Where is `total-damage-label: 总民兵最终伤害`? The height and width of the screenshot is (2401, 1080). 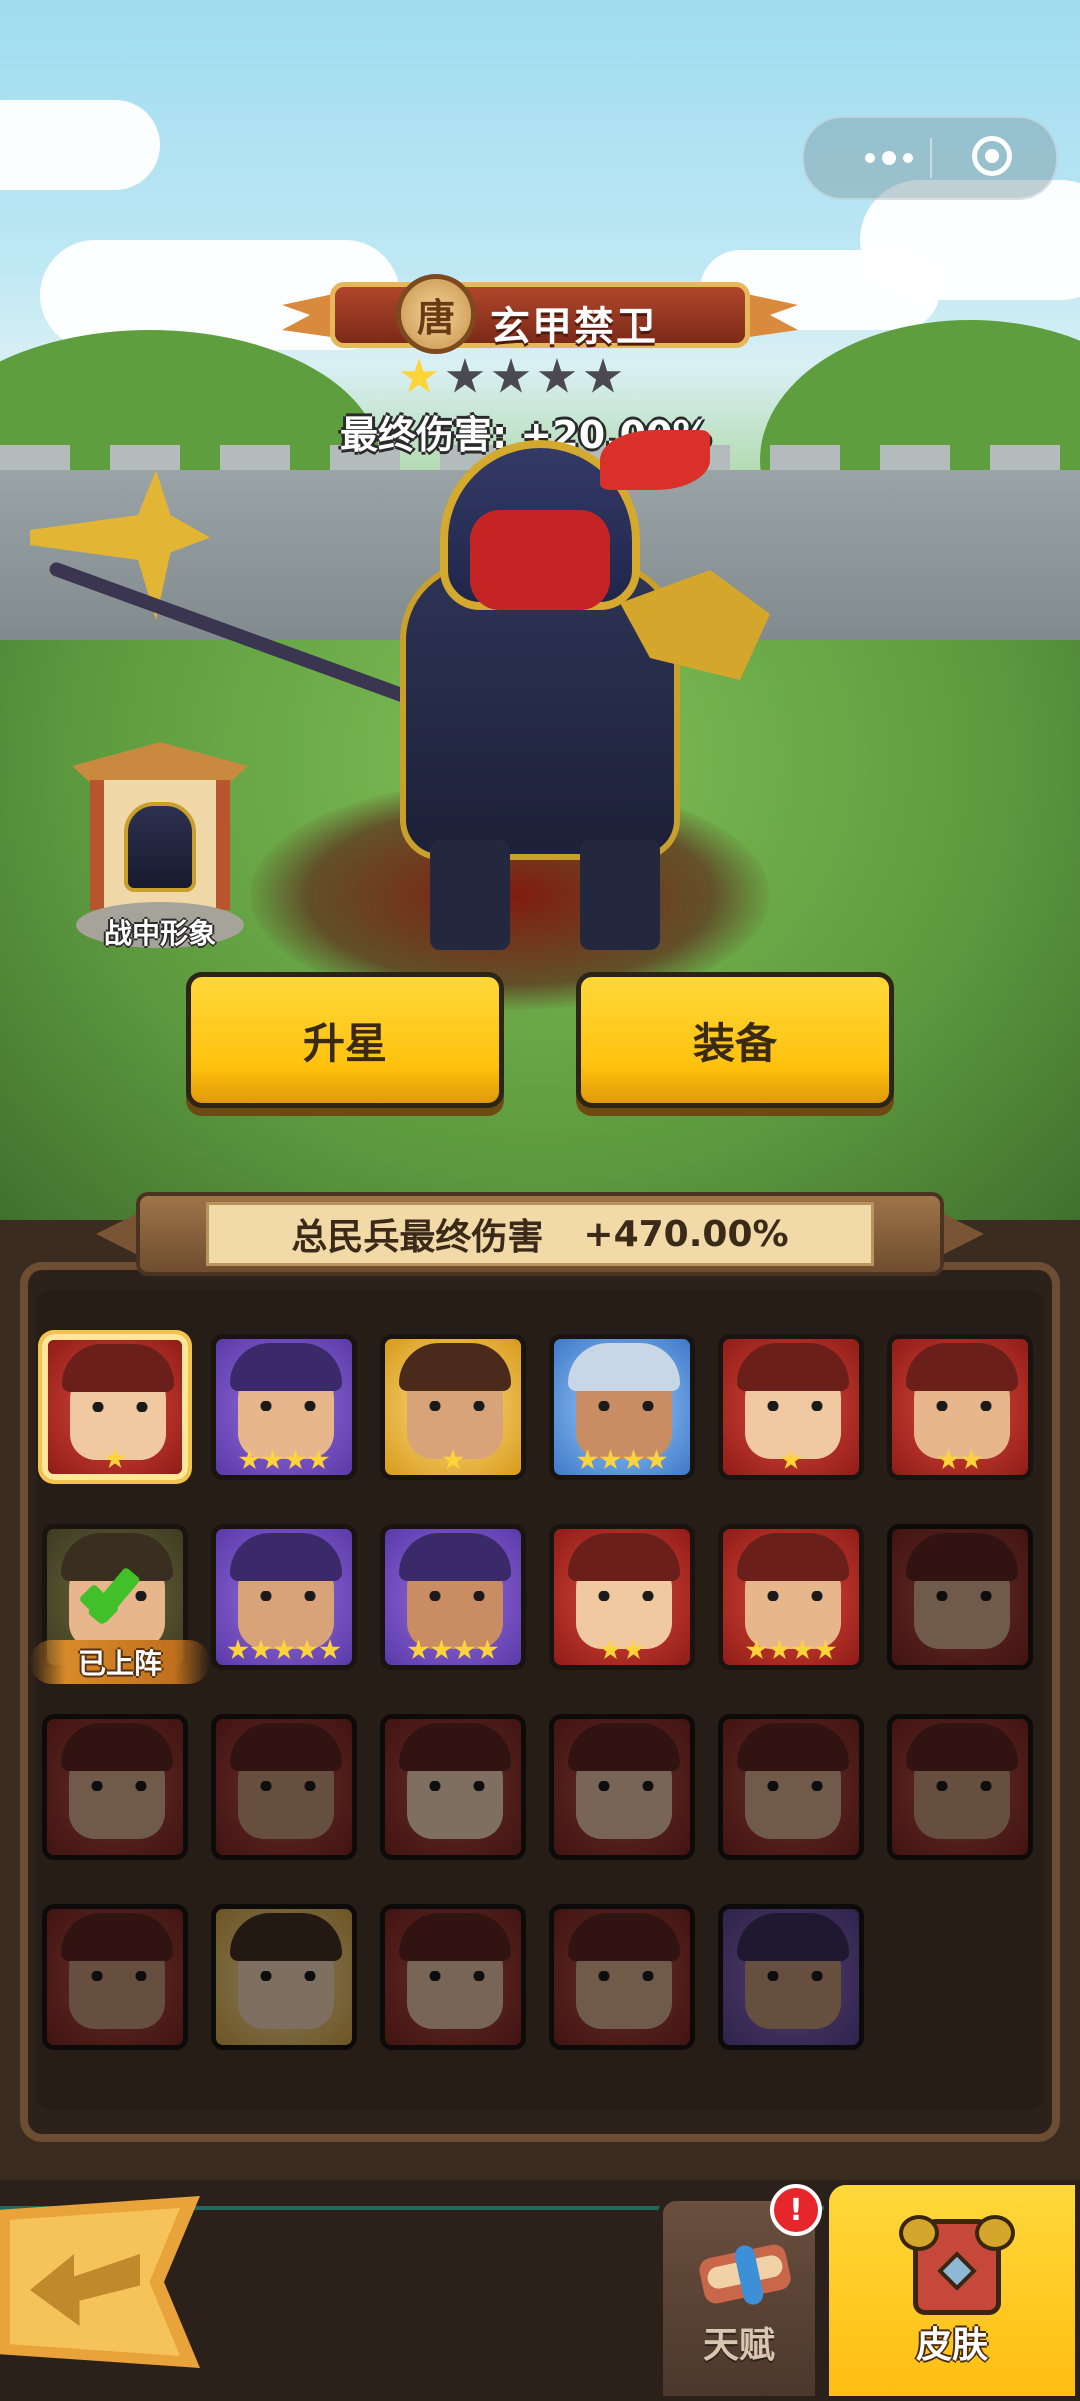 total-damage-label: 总民兵最终伤害 is located at coordinates (417, 1237).